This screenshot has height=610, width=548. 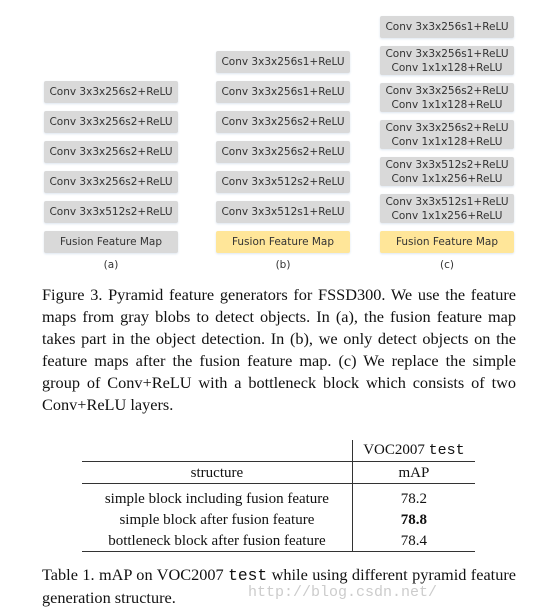 What do you see at coordinates (217, 519) in the screenshot?
I see `structure-cell: simple block after fusion feature` at bounding box center [217, 519].